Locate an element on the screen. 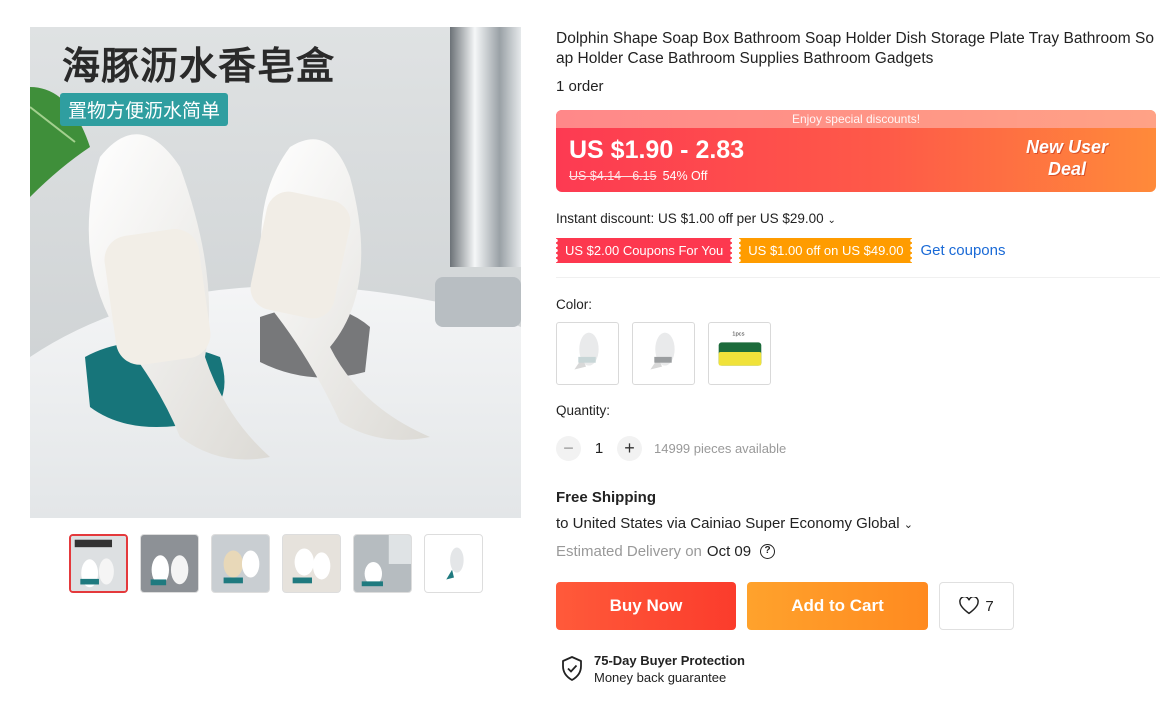 This screenshot has height=705, width=1169. order-count: 1 order is located at coordinates (580, 86).